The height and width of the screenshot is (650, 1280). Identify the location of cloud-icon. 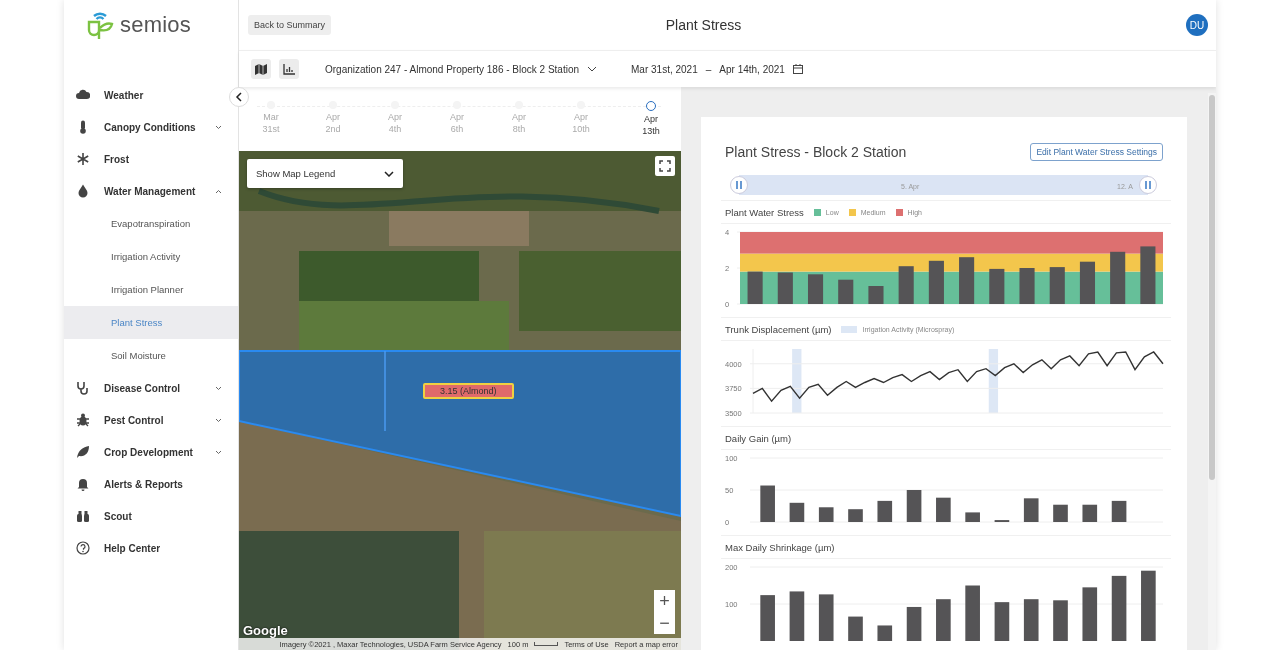
(83, 95).